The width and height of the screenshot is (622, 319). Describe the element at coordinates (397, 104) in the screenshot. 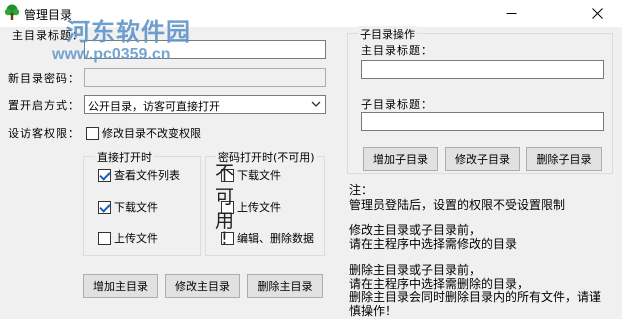

I see `sub-title-label: 子目录标题：` at that location.